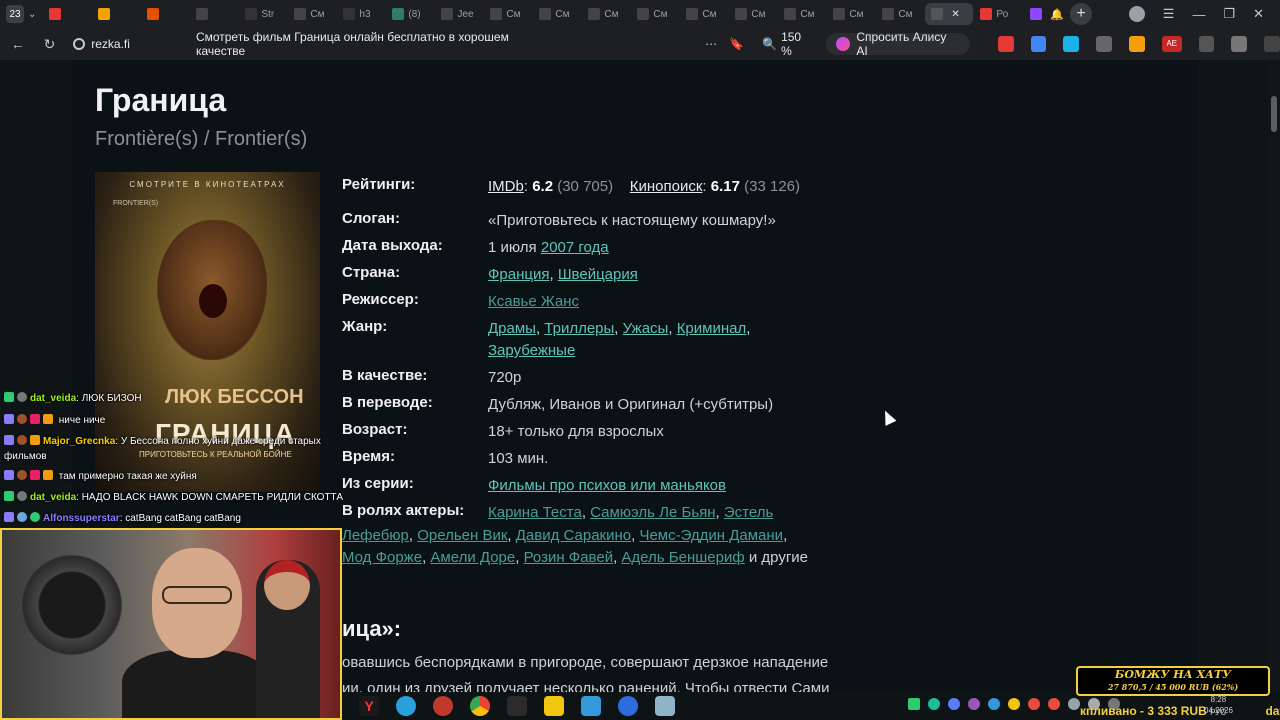 The width and height of the screenshot is (1280, 720). Describe the element at coordinates (480, 706) in the screenshot. I see `chrome-icon` at that location.